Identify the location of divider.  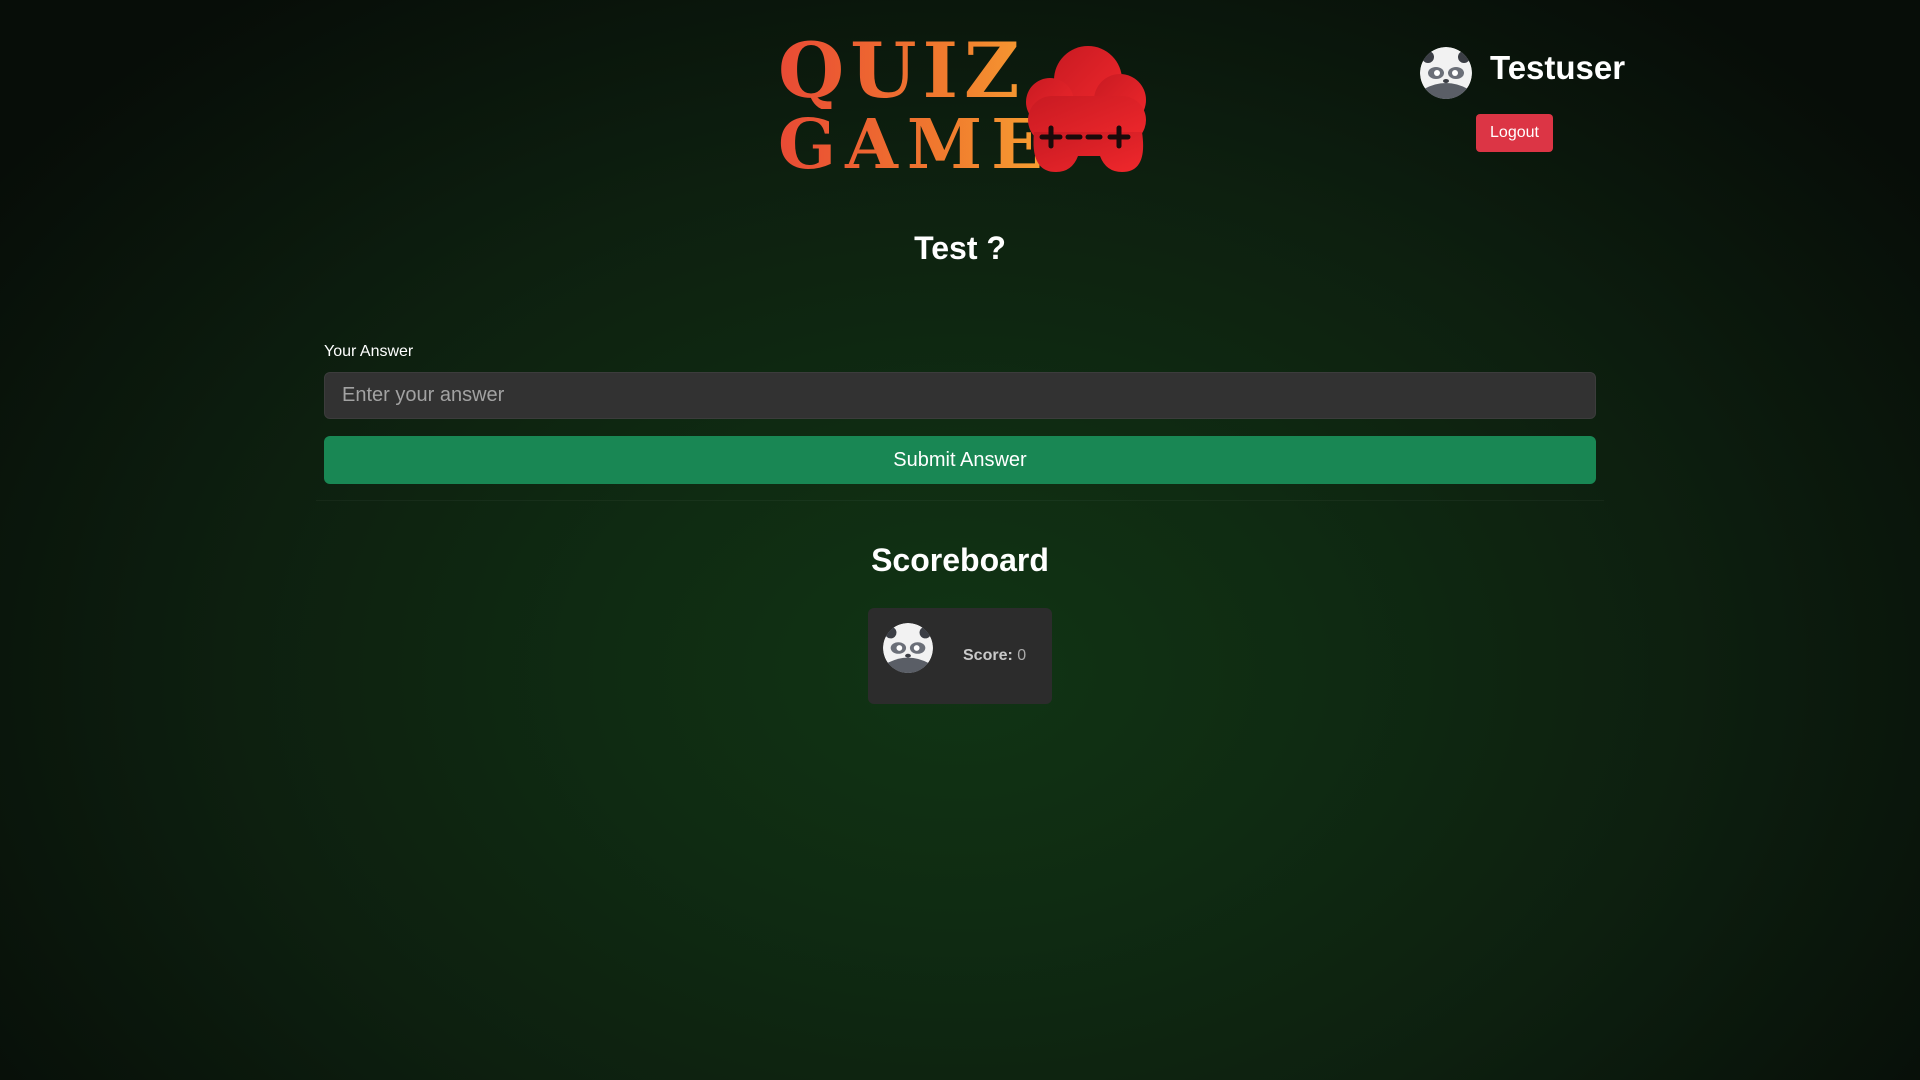
(960, 500).